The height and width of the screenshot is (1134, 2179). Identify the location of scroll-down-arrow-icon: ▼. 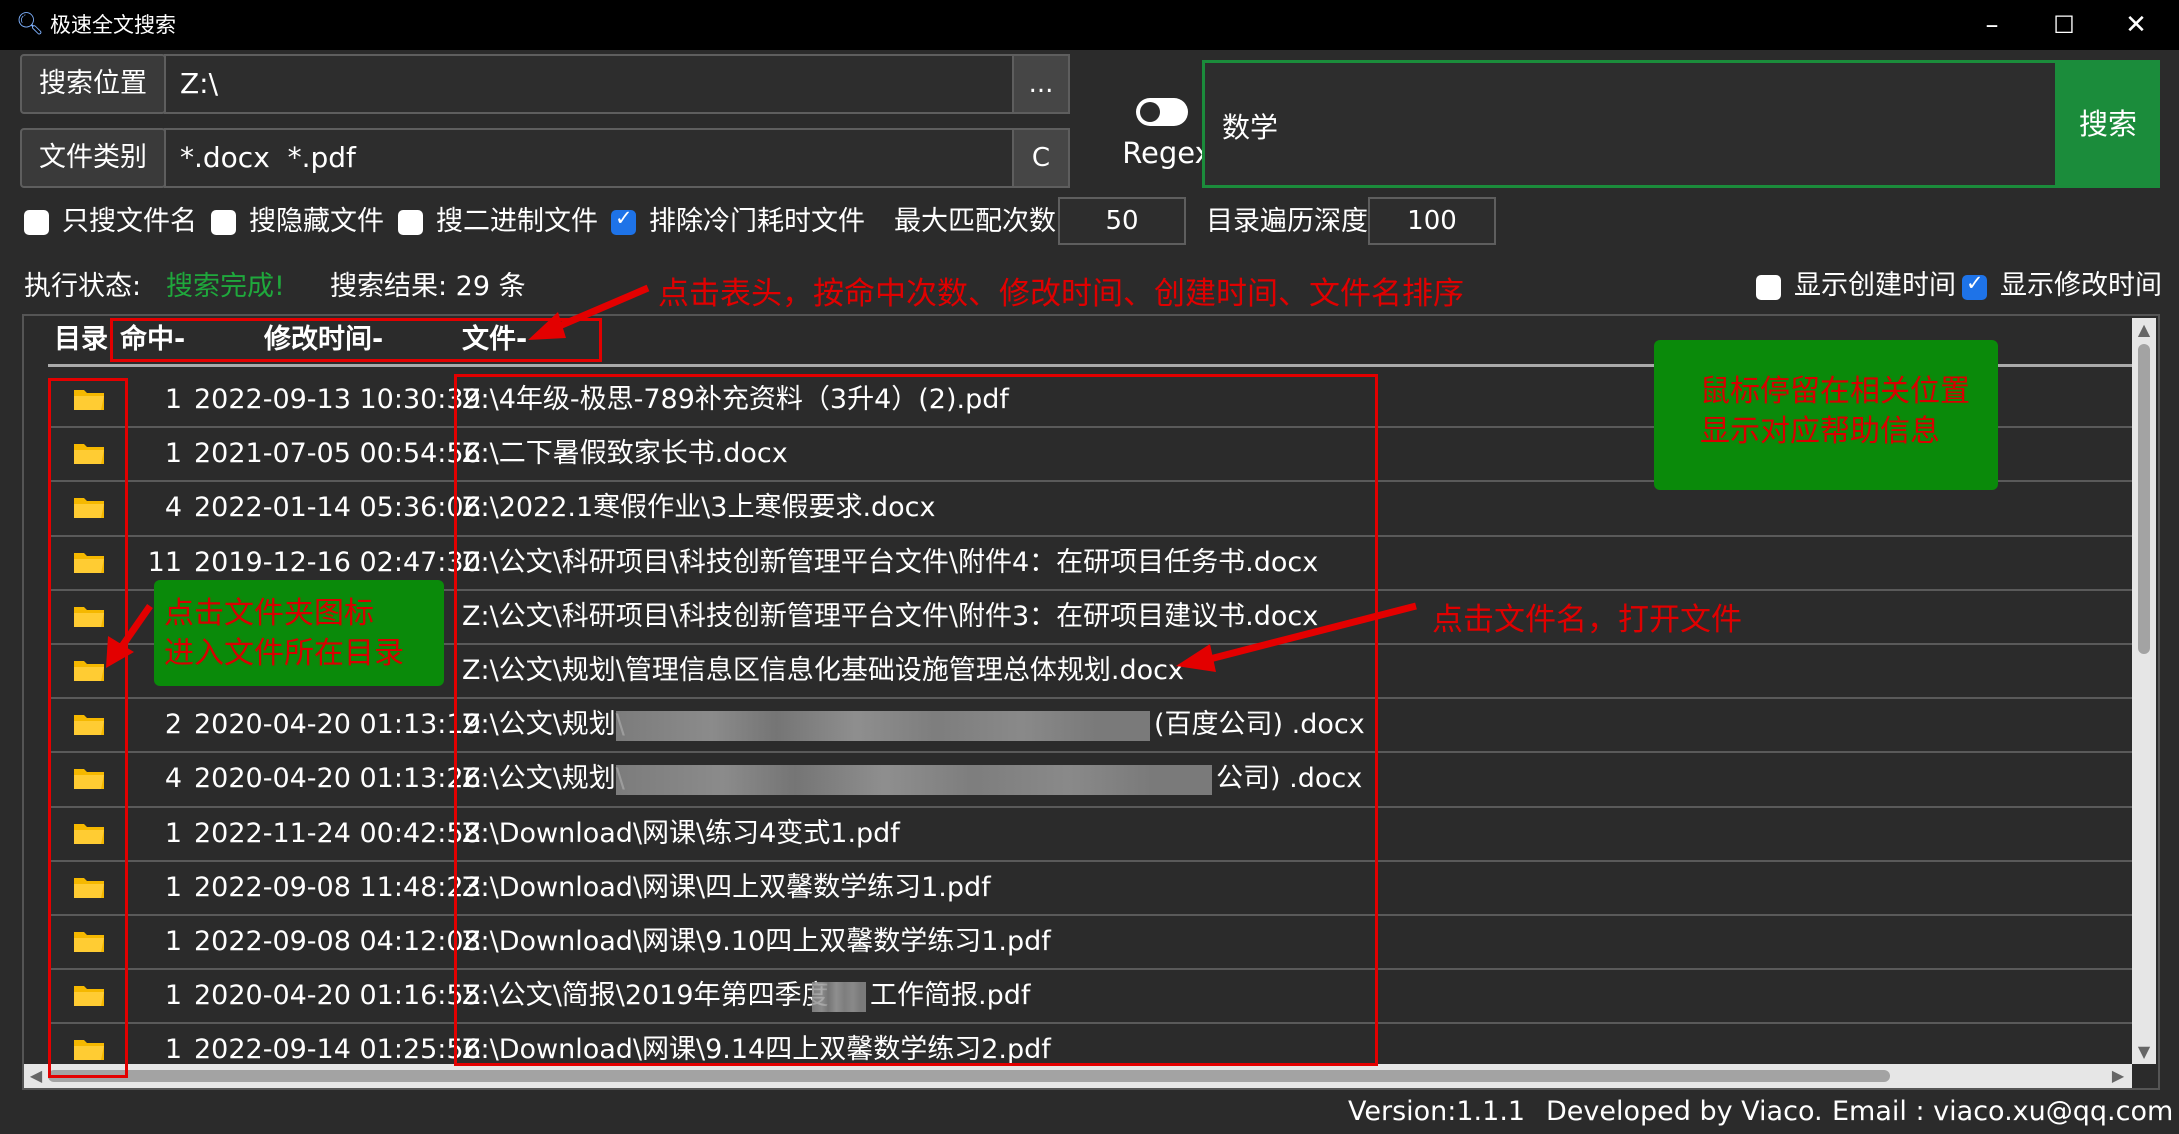
(2144, 1052).